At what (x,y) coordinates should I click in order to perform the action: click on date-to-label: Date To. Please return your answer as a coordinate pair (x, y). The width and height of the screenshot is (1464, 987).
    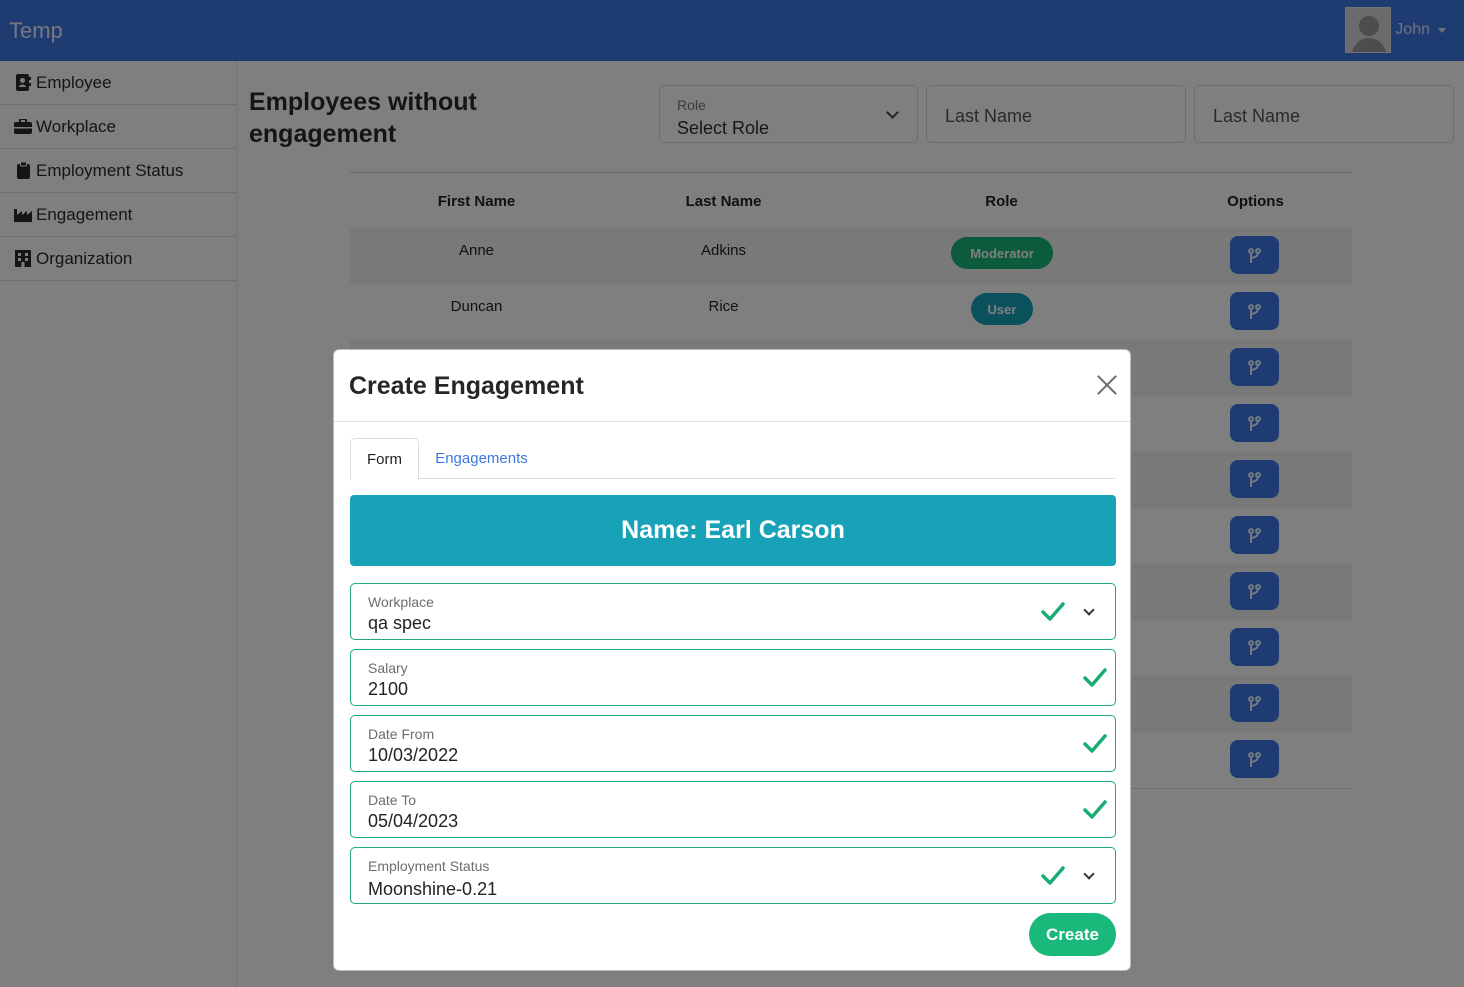
    Looking at the image, I should click on (392, 800).